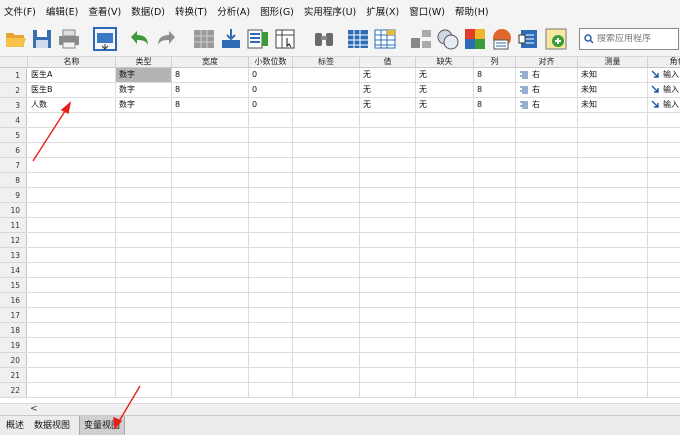 The image size is (680, 435). Describe the element at coordinates (42, 39) in the screenshot. I see `save-icon` at that location.